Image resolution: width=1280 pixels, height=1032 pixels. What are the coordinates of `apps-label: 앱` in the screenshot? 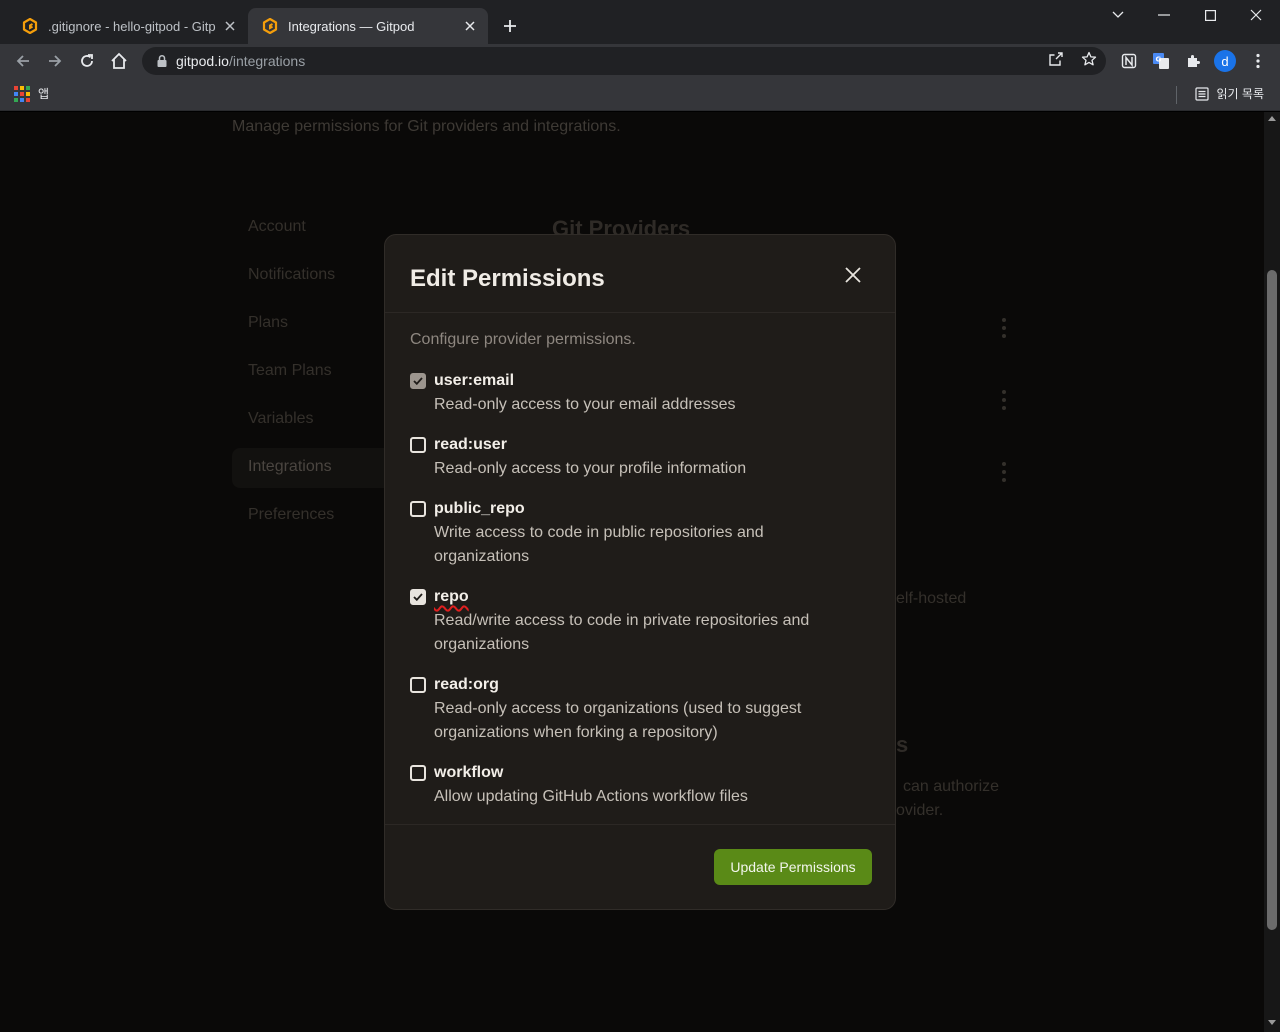 It's located at (44, 94).